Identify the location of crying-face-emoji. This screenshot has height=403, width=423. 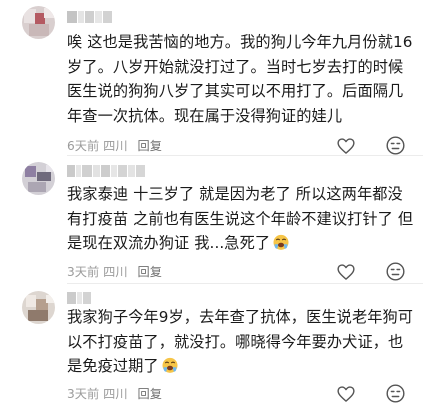
(170, 366).